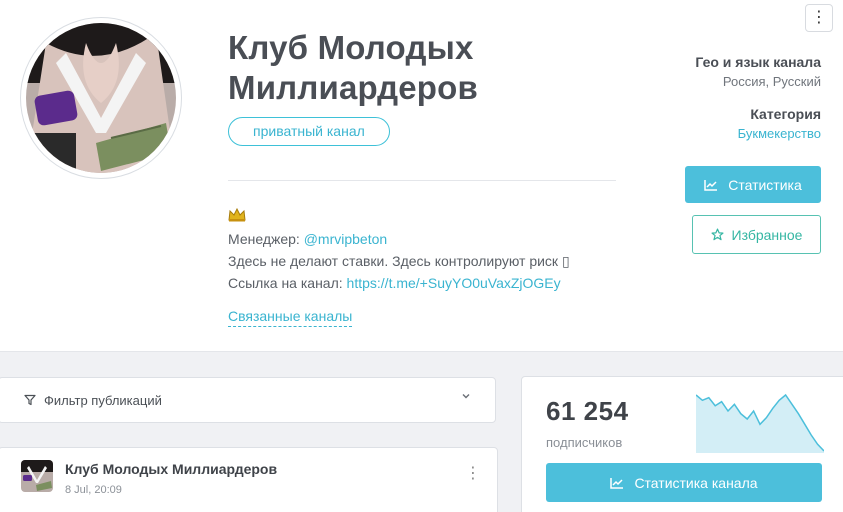  Describe the element at coordinates (758, 62) in the screenshot. I see `geo-label: Гео и язык канала` at that location.